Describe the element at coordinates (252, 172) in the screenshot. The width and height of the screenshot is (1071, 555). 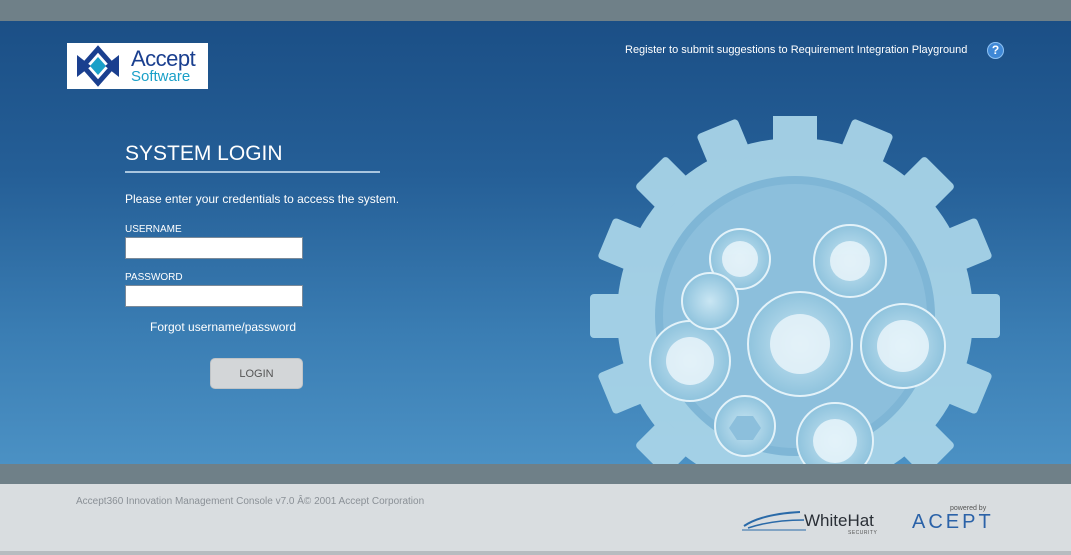
I see `title-underline` at that location.